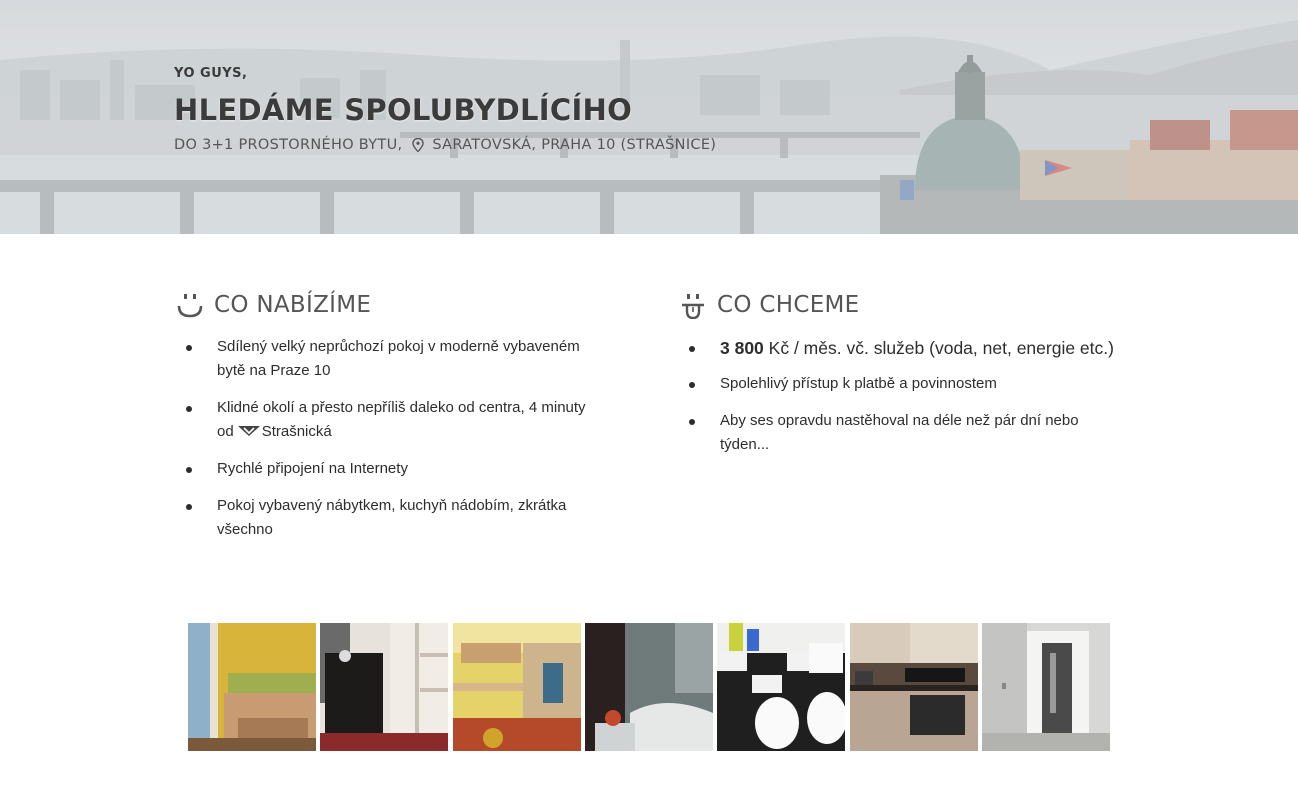 The image size is (1298, 808). Describe the element at coordinates (190, 306) in the screenshot. I see `smiley-face-icon` at that location.